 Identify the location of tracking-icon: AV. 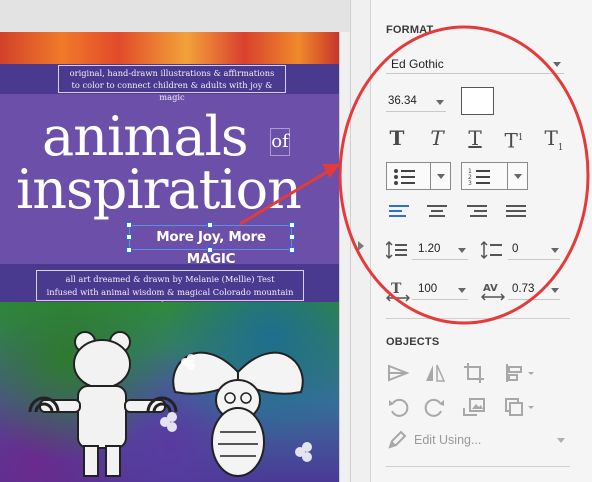
(493, 292).